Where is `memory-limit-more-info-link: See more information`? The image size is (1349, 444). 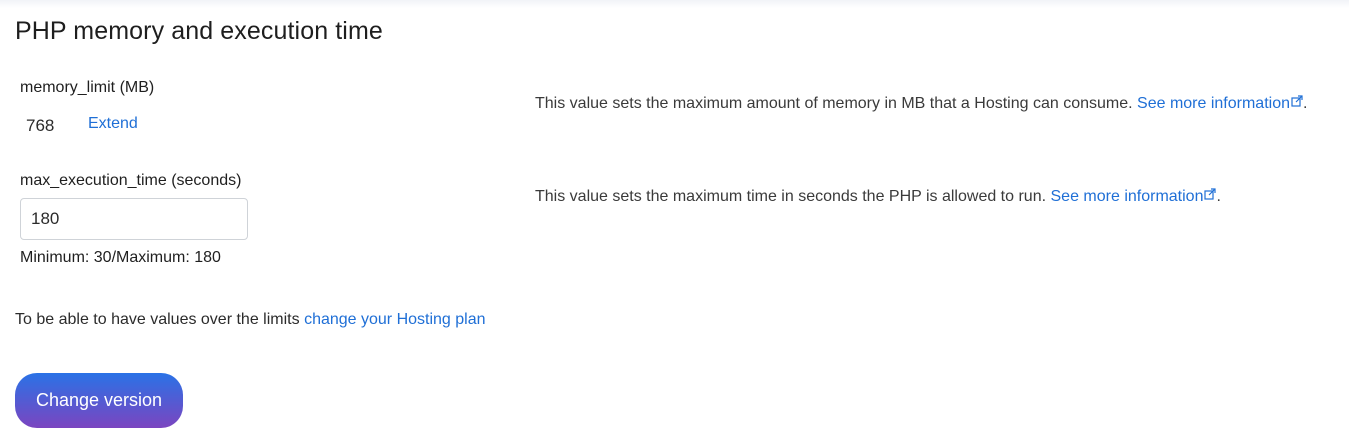 memory-limit-more-info-link: See more information is located at coordinates (1220, 103).